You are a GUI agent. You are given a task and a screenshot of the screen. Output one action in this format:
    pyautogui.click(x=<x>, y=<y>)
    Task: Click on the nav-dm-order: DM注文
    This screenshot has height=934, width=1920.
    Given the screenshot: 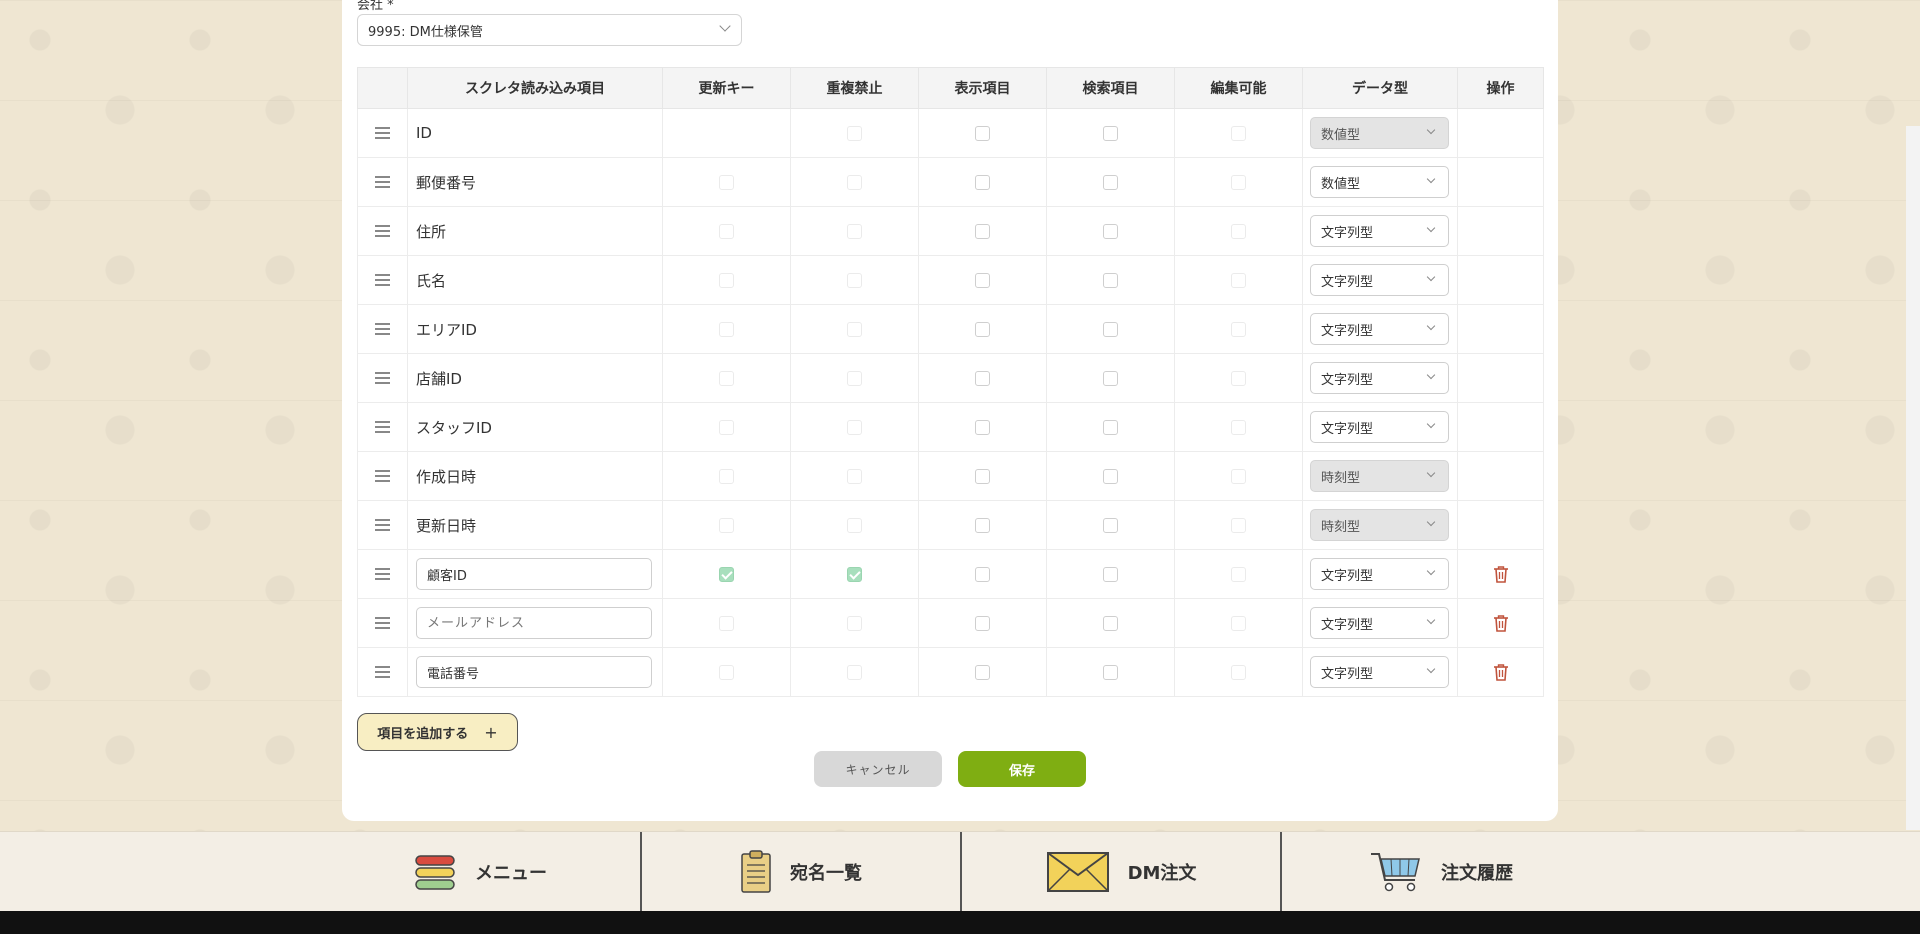 What is the action you would take?
    pyautogui.click(x=1120, y=871)
    